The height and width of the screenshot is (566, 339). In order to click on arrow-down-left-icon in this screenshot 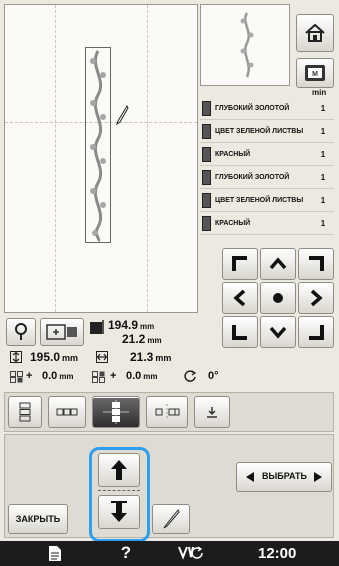, I will do `click(239, 332)`.